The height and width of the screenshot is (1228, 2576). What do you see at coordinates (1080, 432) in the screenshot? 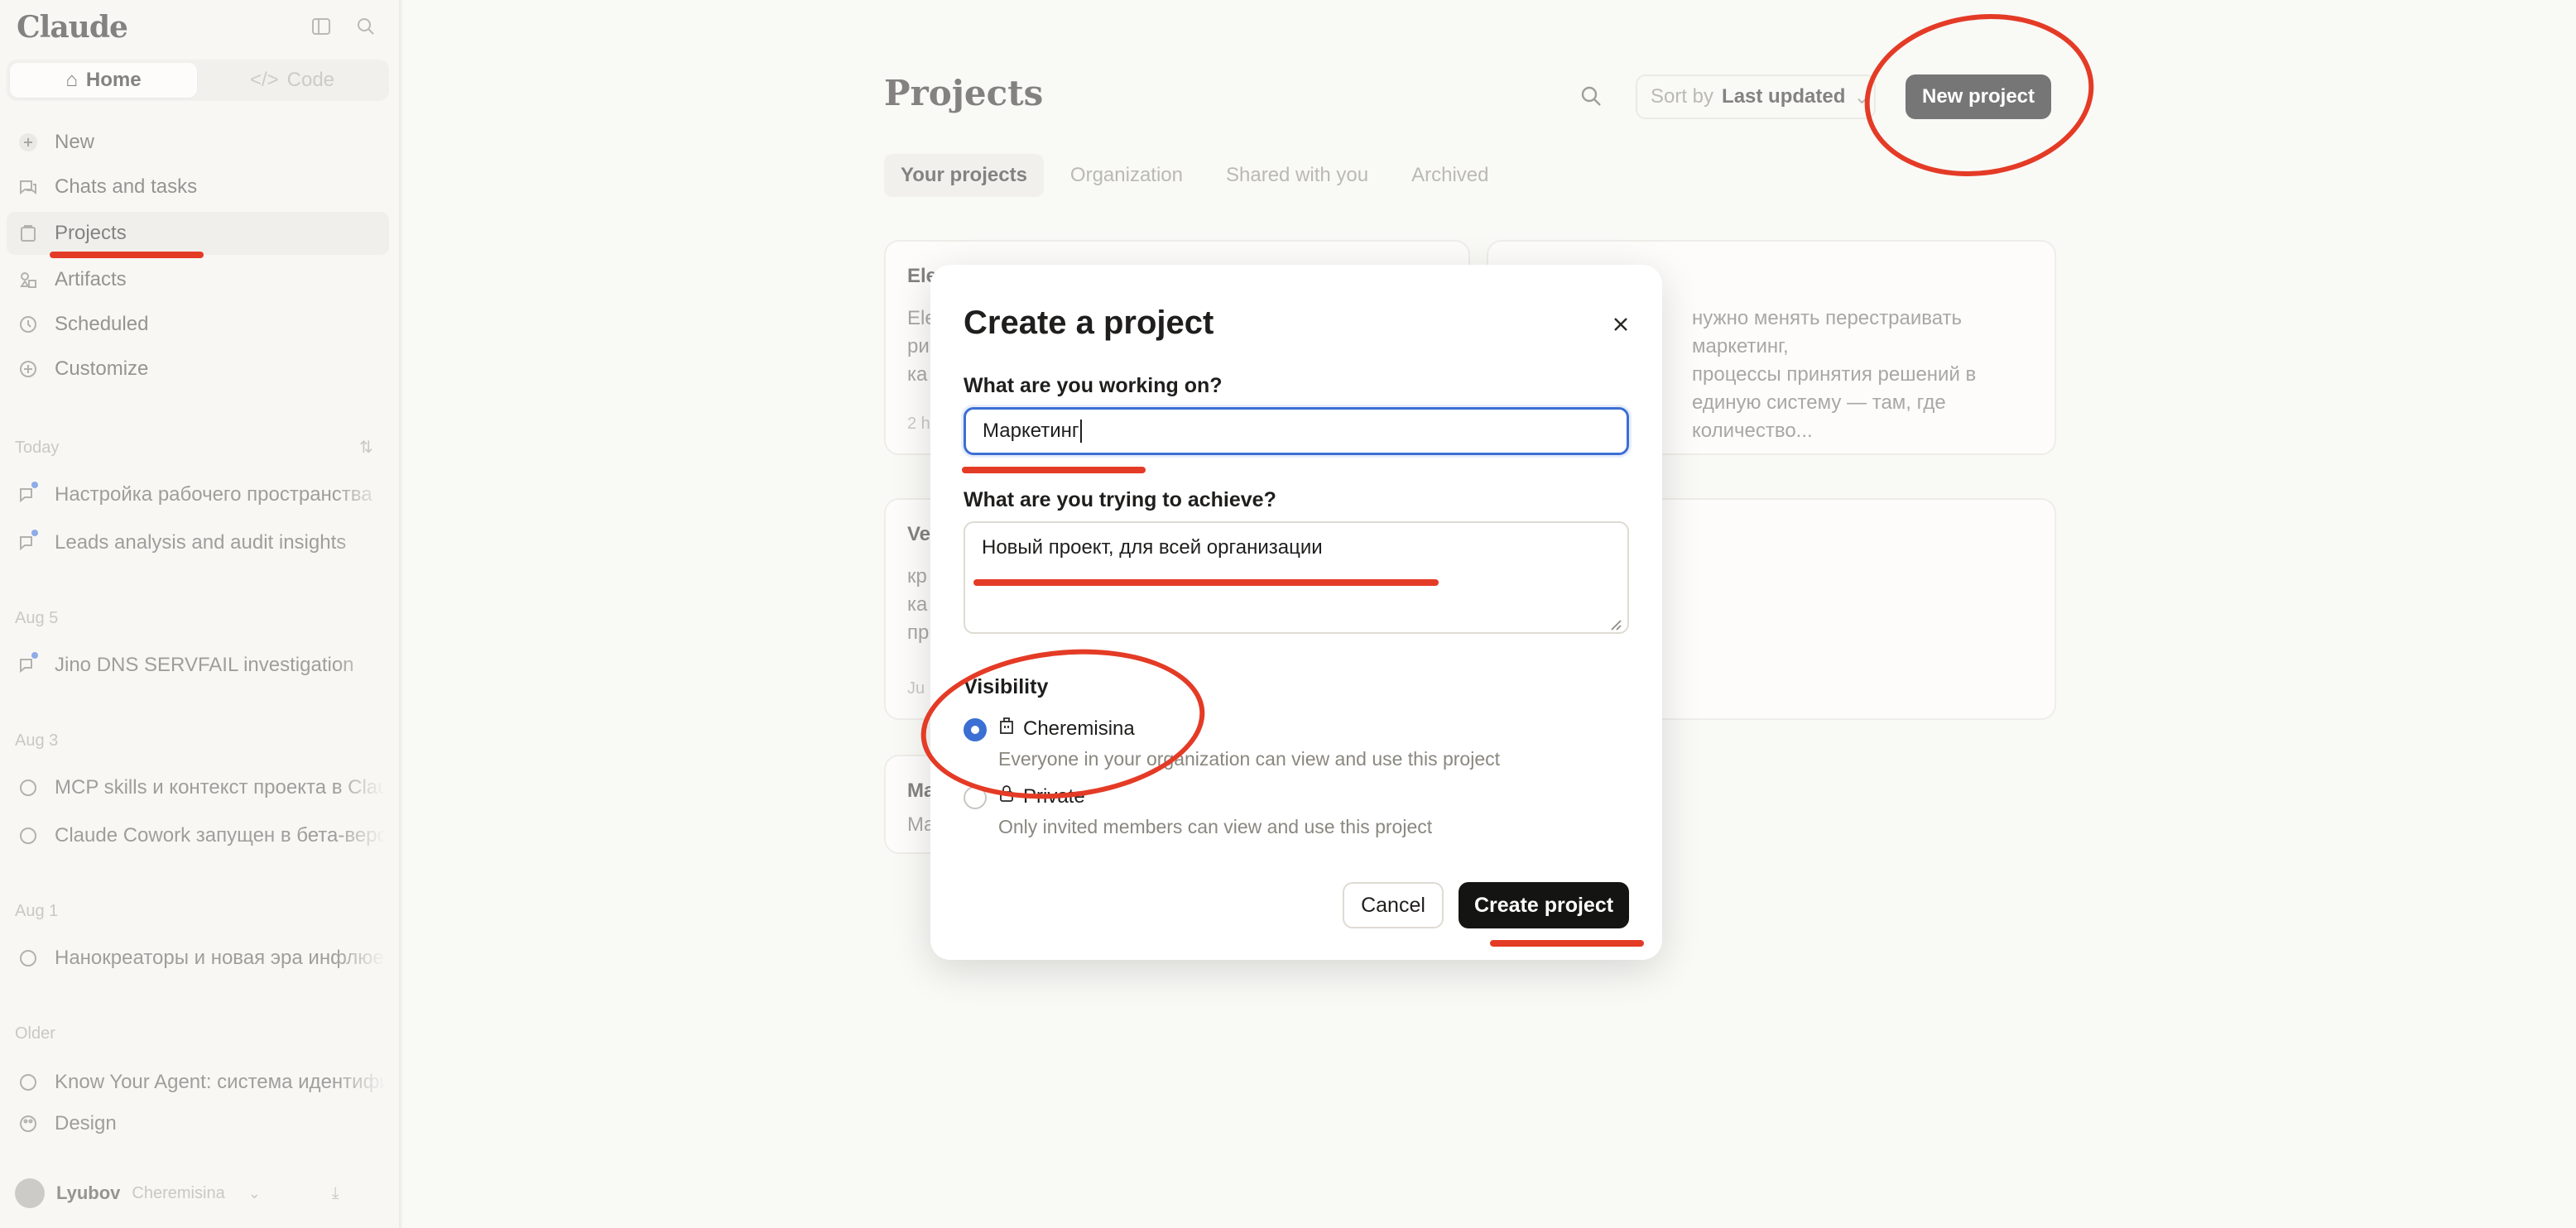
I see `text-caret` at bounding box center [1080, 432].